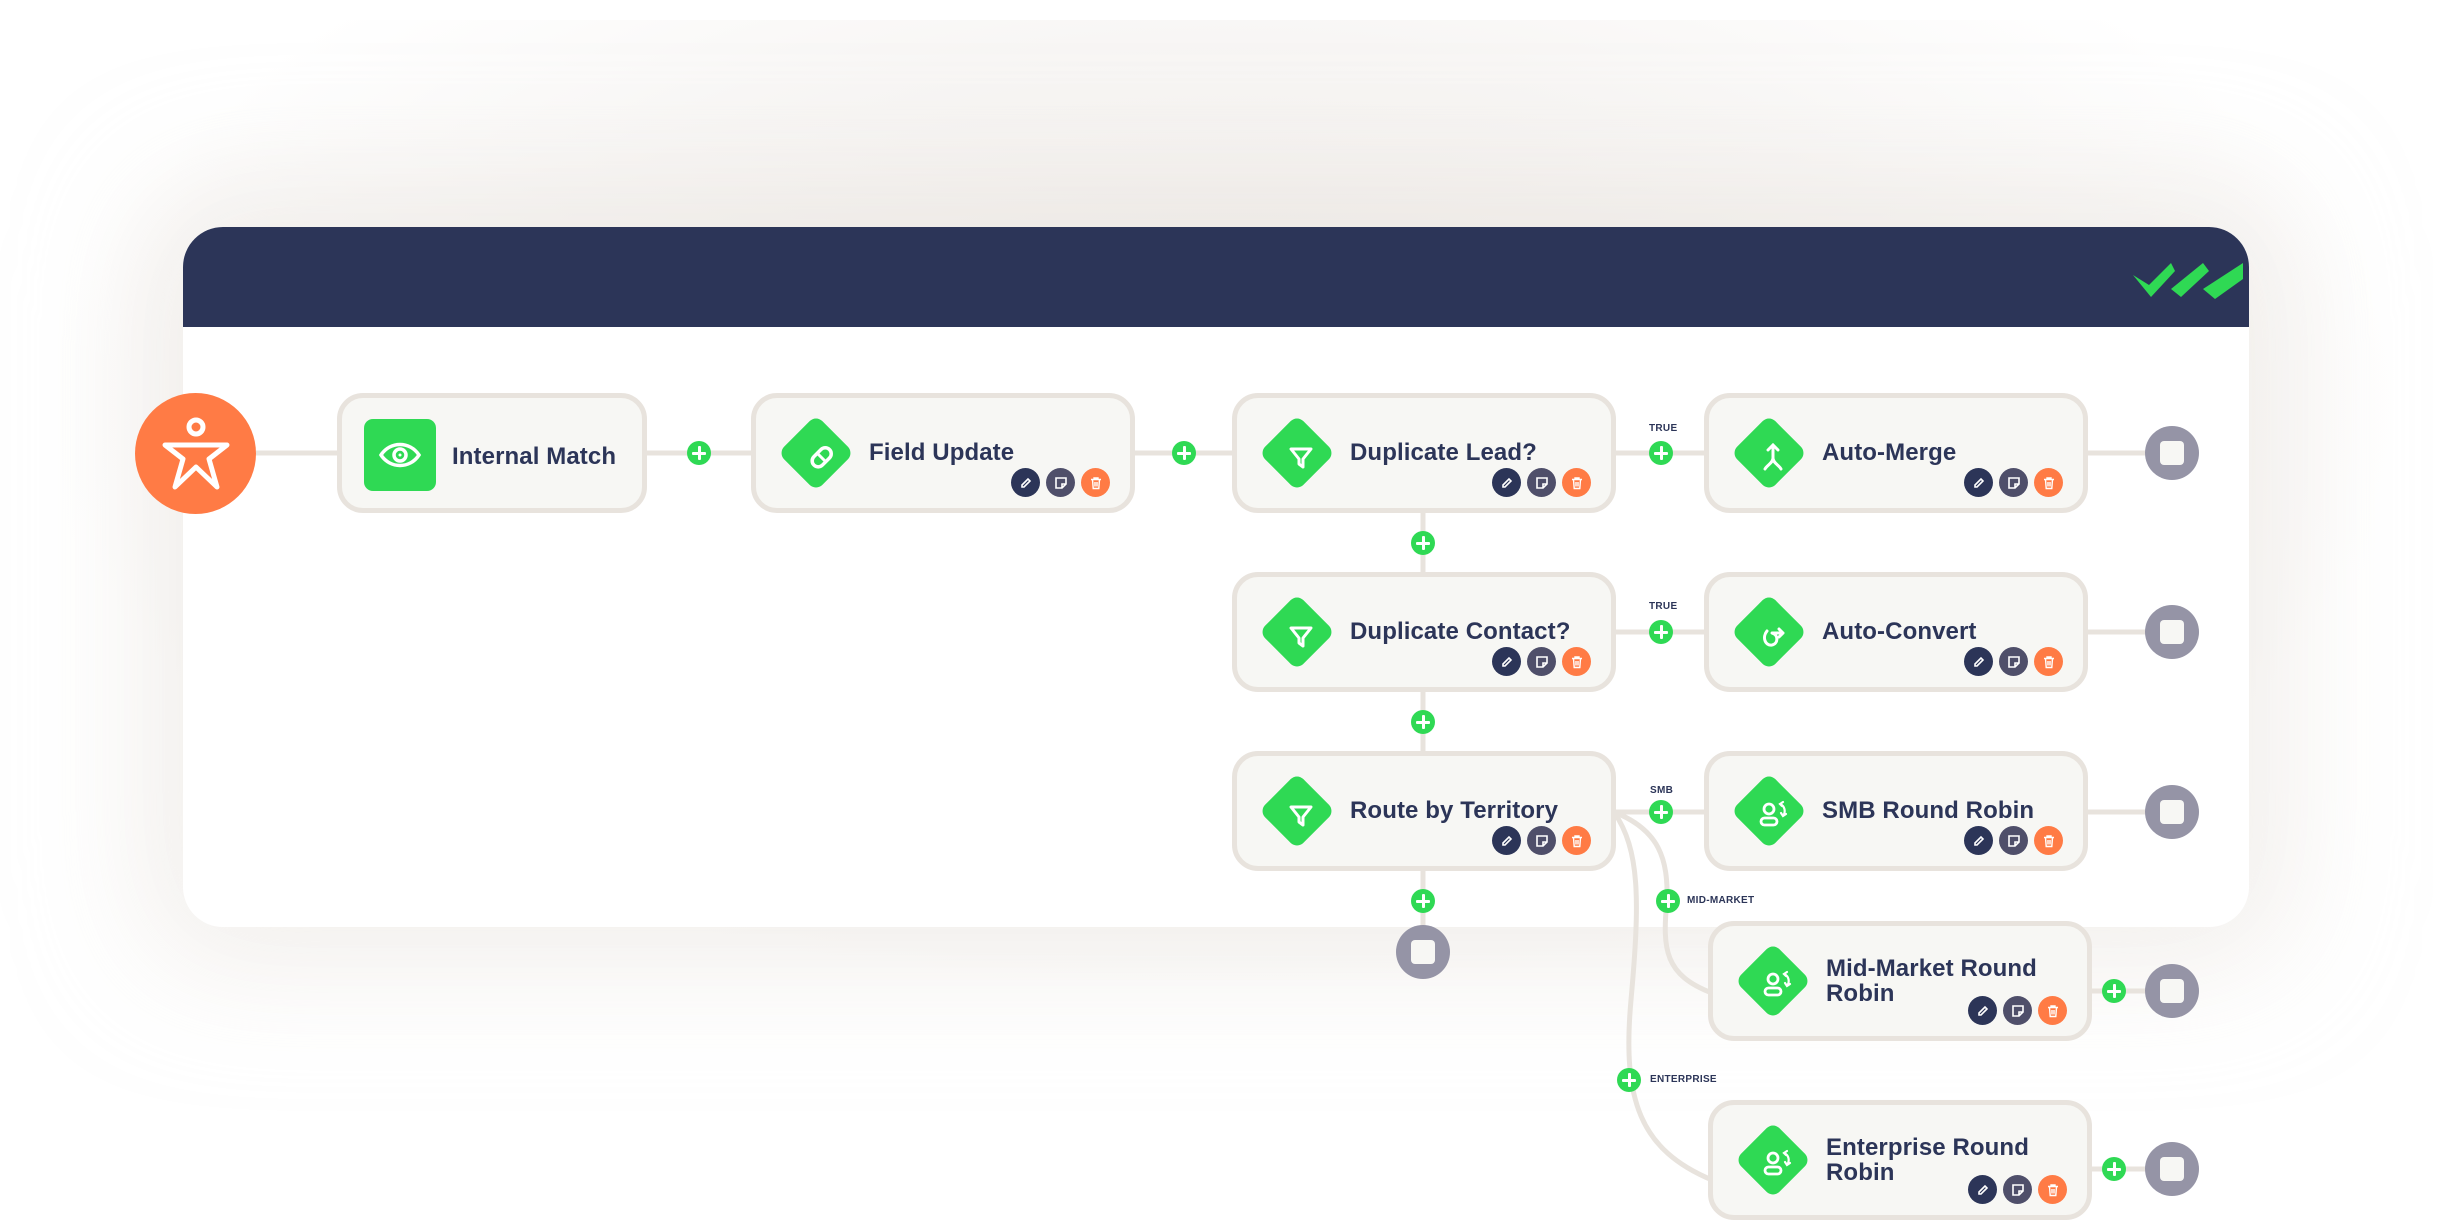 Image resolution: width=2454 pixels, height=1220 pixels. Describe the element at coordinates (1928, 810) in the screenshot. I see `node-title: SMB Round Robin` at that location.